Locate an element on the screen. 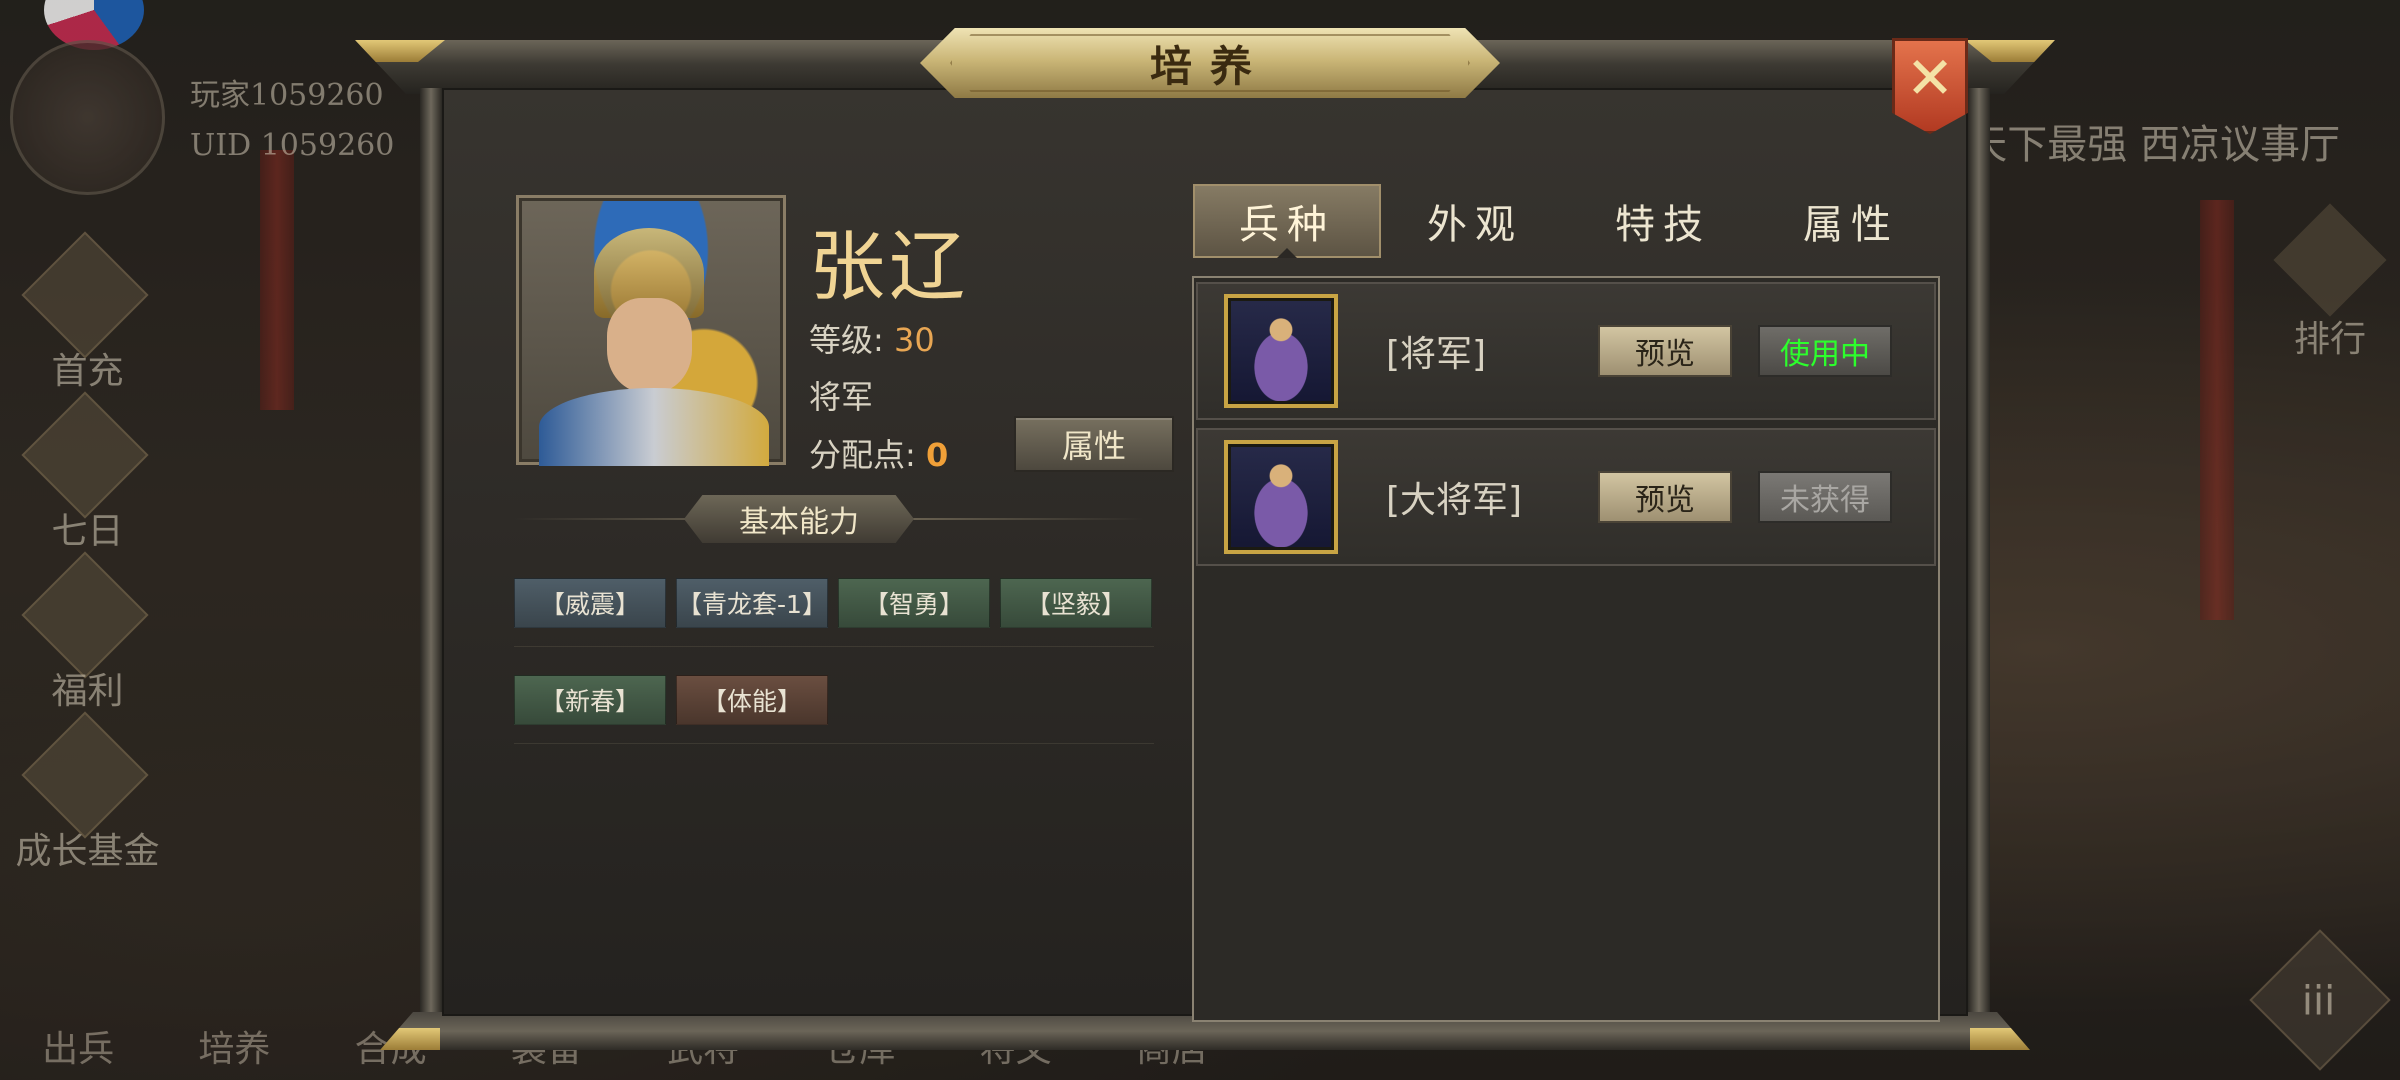 The width and height of the screenshot is (2400, 1080). tab-appearance: 外观 is located at coordinates (1475, 221).